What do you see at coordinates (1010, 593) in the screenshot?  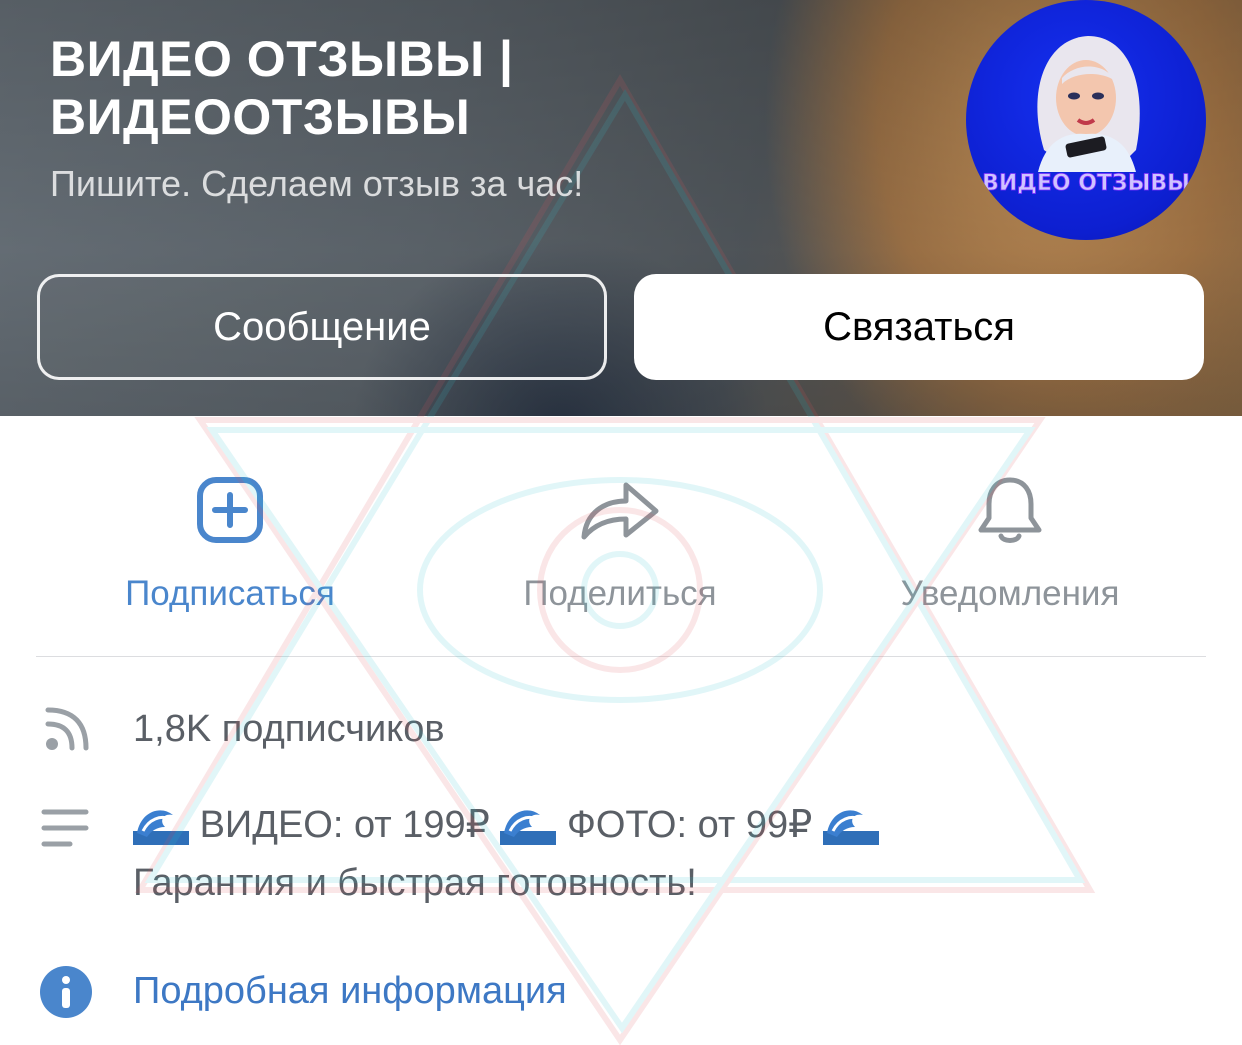 I see `notifications-label: Уведомления` at bounding box center [1010, 593].